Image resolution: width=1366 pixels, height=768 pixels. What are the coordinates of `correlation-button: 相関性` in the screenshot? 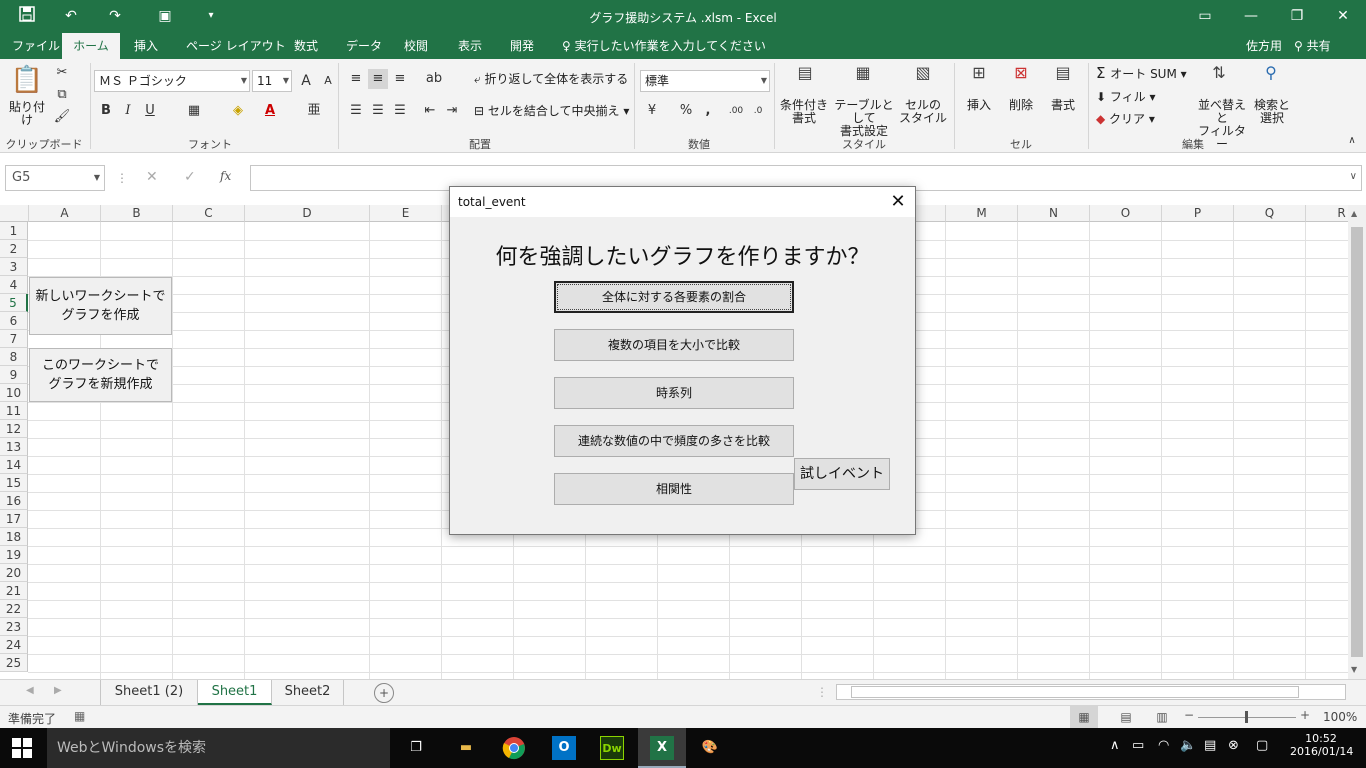 It's located at (674, 489).